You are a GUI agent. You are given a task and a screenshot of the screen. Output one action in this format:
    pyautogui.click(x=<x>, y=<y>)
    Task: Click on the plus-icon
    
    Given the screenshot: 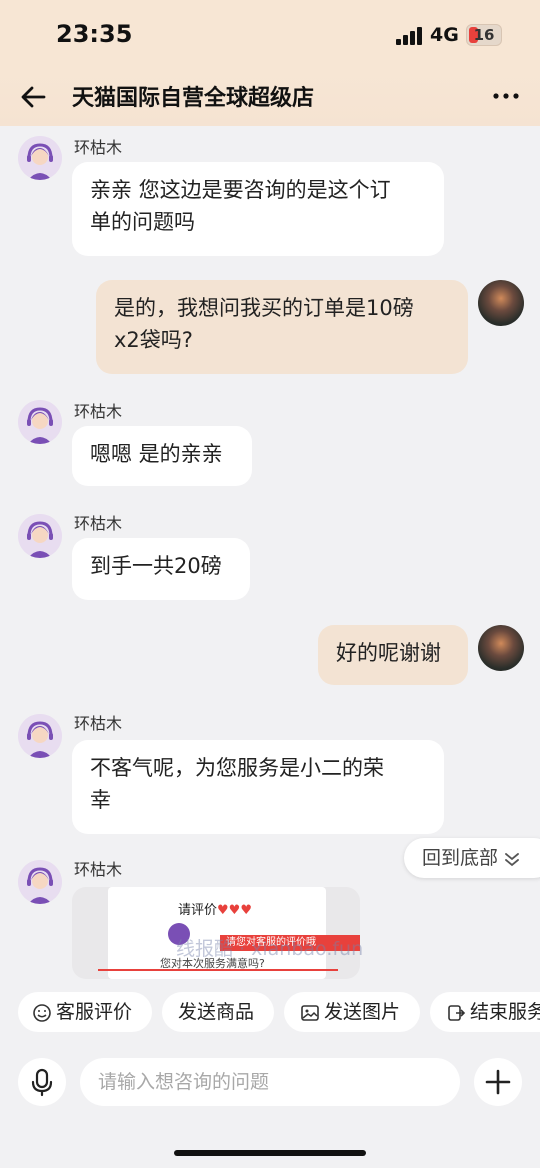 What is the action you would take?
    pyautogui.click(x=498, y=1082)
    